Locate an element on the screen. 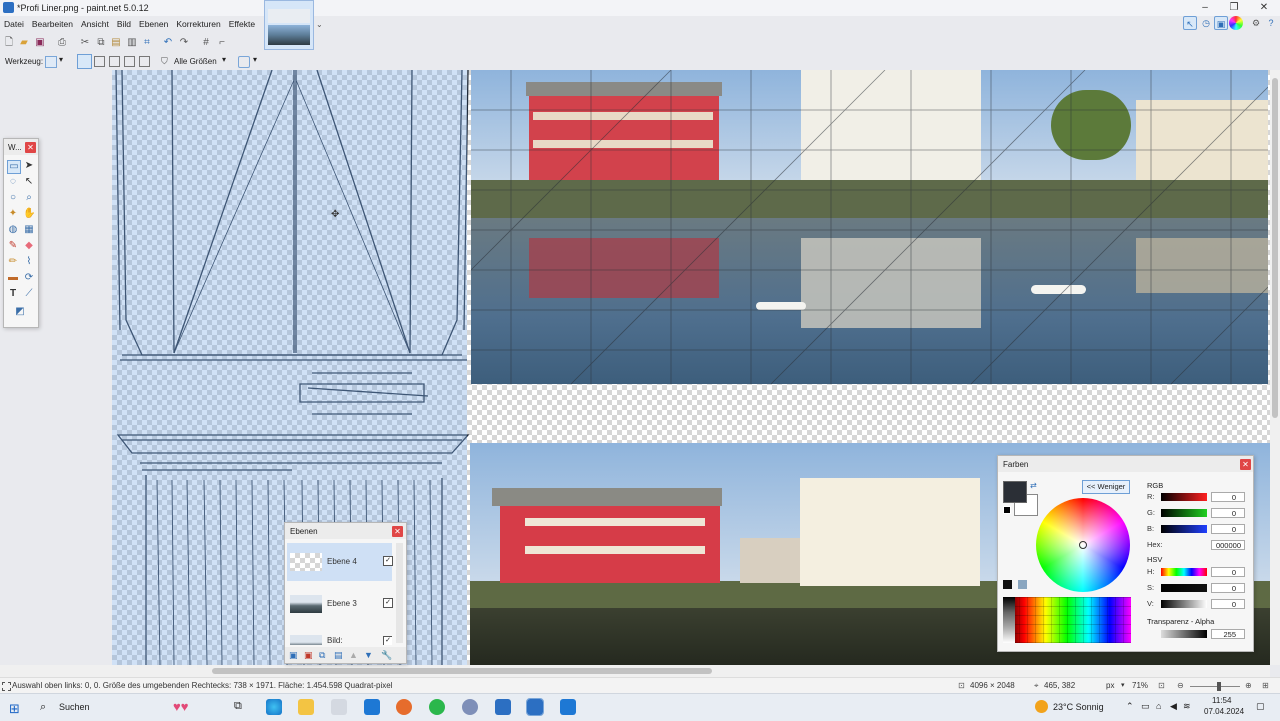 Image resolution: width=1280 pixels, height=721 pixels. value-slider is located at coordinates (1184, 604).